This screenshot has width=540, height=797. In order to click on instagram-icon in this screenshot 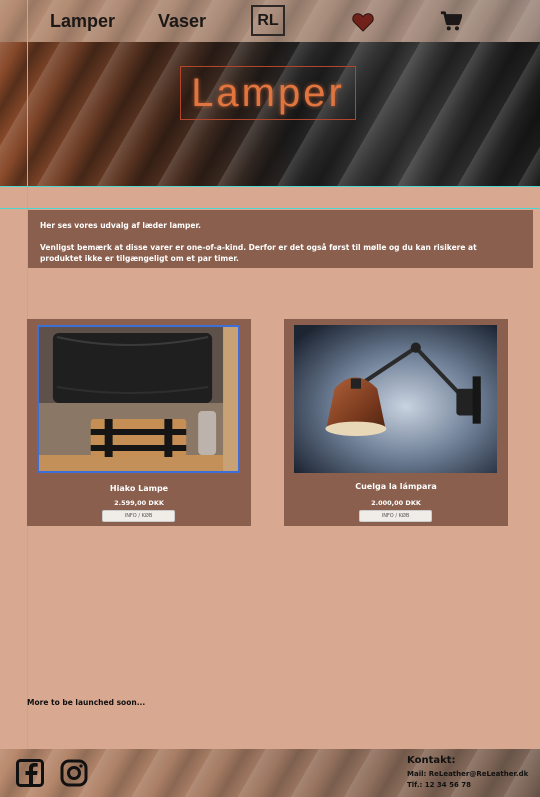, I will do `click(74, 773)`.